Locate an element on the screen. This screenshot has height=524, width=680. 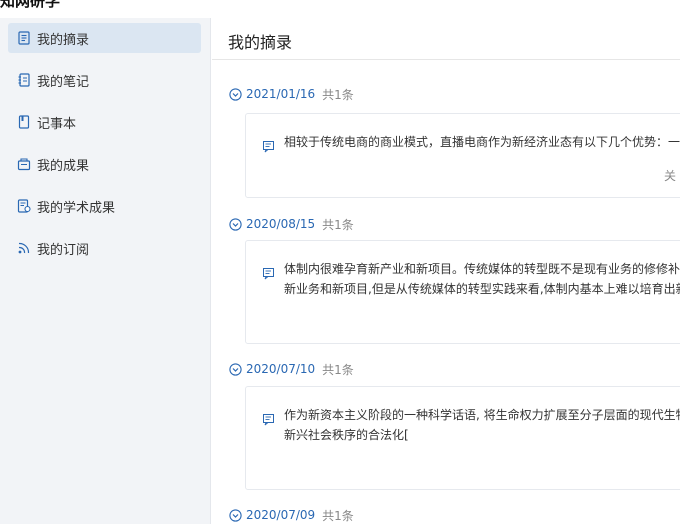
sidebar-item-academic-achievements: 我的学术成果 is located at coordinates (104, 206).